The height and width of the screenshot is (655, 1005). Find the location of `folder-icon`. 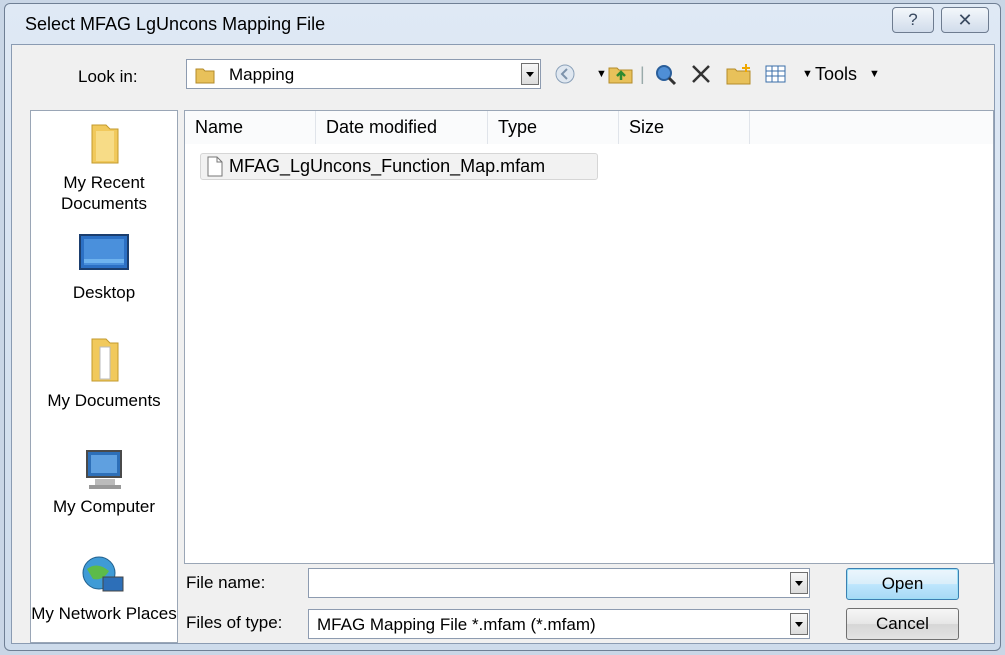

folder-icon is located at coordinates (205, 76).